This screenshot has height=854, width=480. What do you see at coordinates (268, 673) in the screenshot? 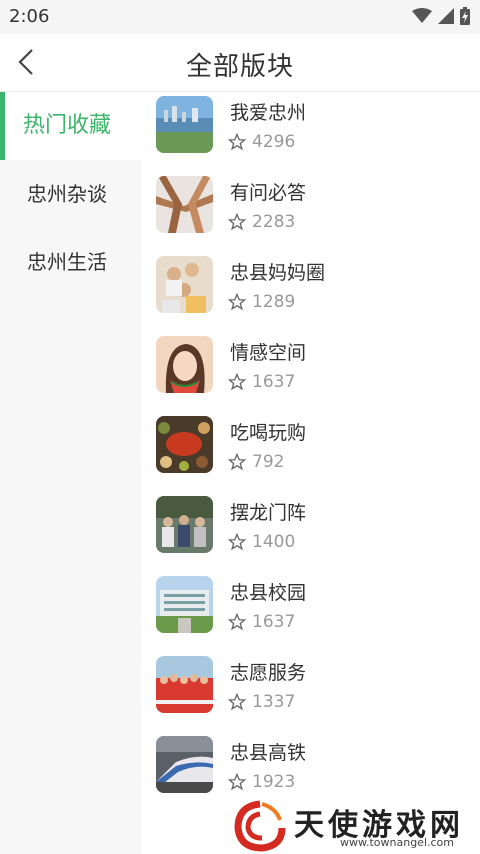
I see `forum-title: 志愿服务` at bounding box center [268, 673].